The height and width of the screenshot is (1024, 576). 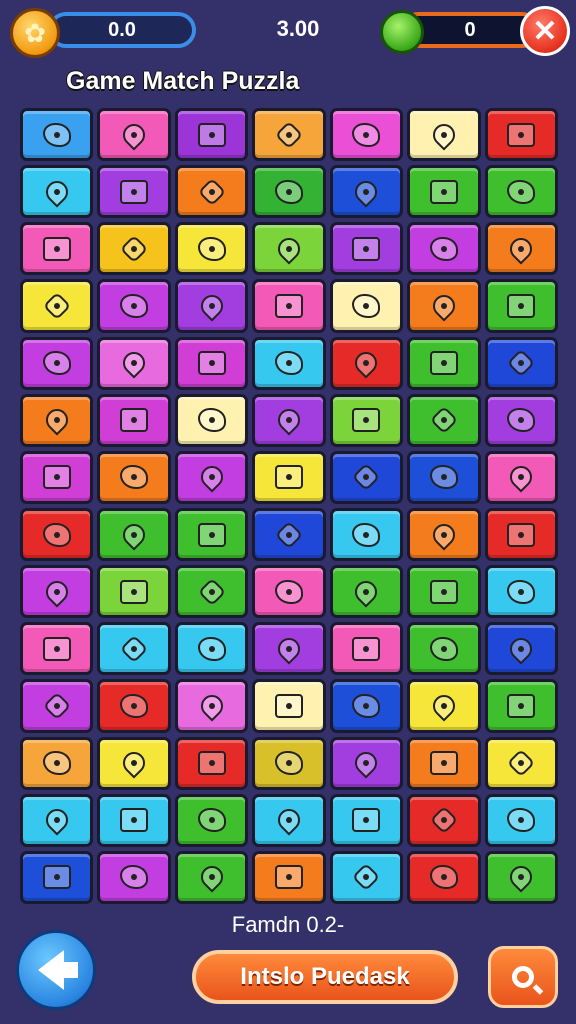 I want to click on action-button: Intslo Puedask, so click(x=325, y=977).